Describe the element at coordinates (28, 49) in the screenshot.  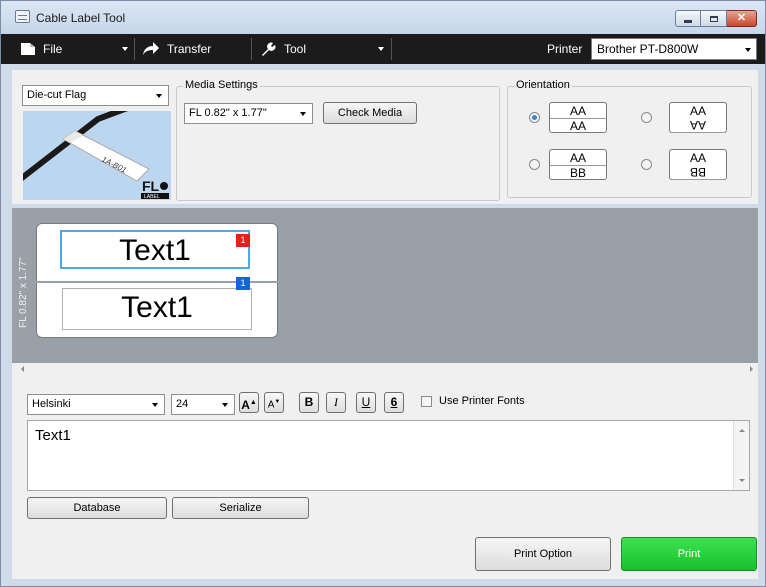
I see `file-icon` at that location.